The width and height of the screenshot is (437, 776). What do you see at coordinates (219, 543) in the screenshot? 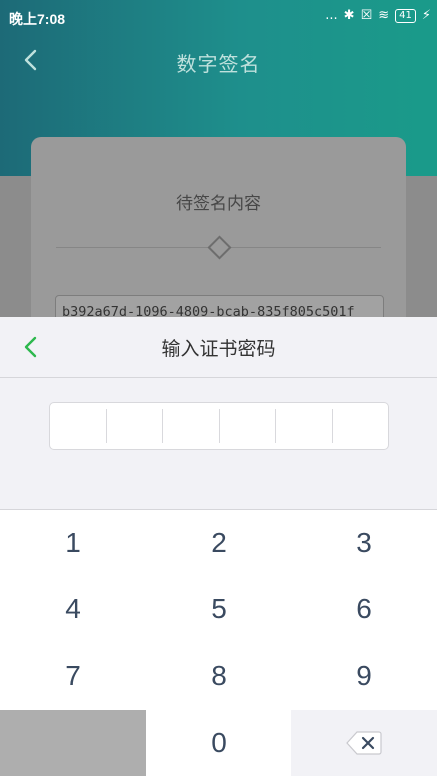
I see `key-2: 2` at bounding box center [219, 543].